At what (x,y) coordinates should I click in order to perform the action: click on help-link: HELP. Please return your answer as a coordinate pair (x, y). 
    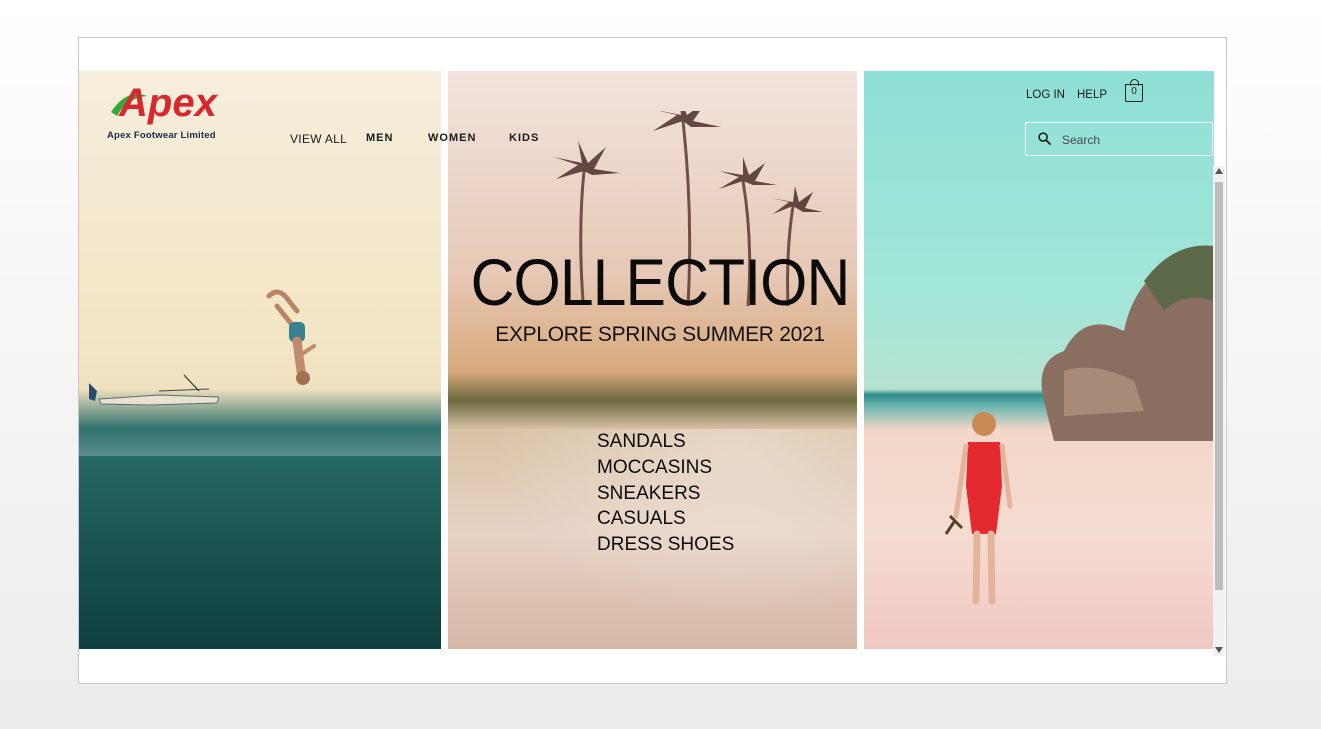
    Looking at the image, I should click on (1092, 95).